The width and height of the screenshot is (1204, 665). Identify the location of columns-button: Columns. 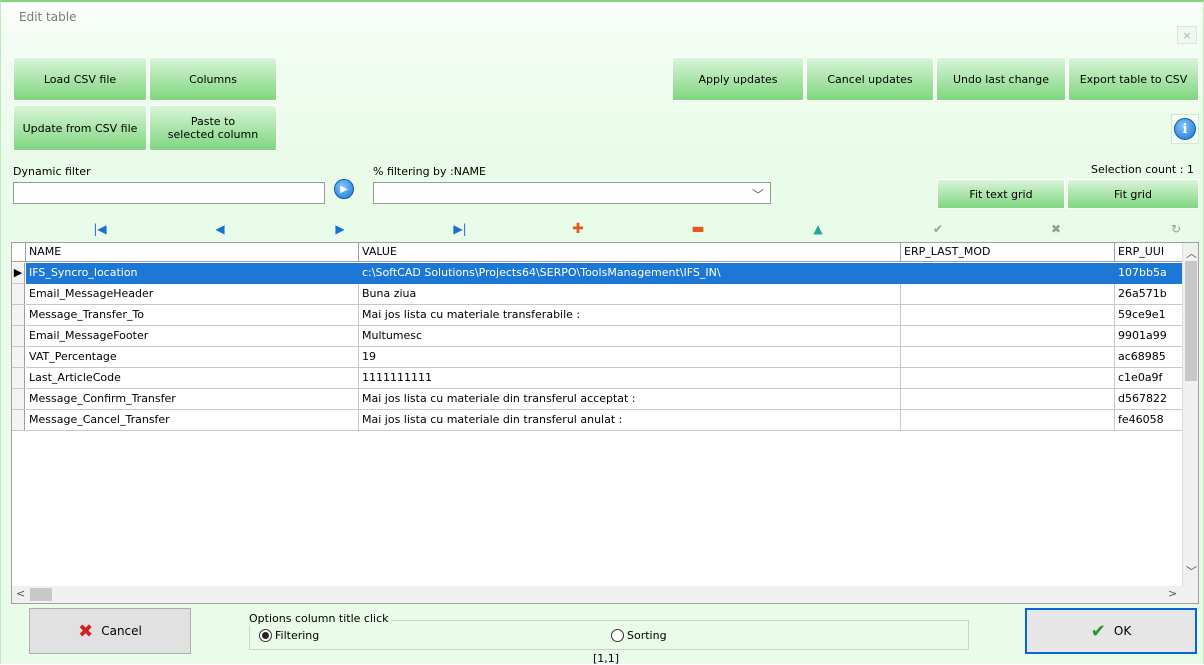
(213, 79).